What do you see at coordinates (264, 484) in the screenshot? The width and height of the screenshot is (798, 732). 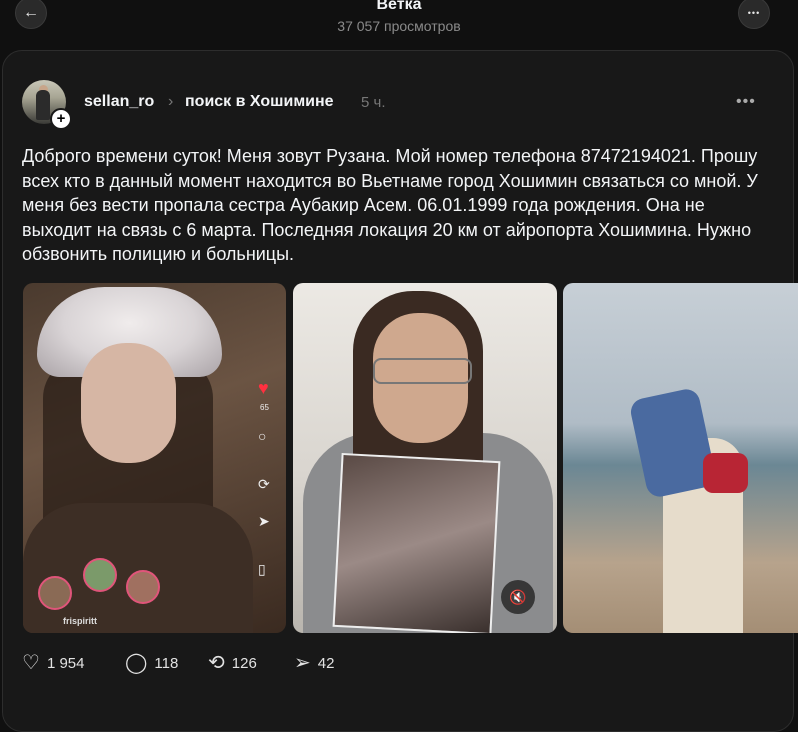 I see `repost-icon: ⟳` at bounding box center [264, 484].